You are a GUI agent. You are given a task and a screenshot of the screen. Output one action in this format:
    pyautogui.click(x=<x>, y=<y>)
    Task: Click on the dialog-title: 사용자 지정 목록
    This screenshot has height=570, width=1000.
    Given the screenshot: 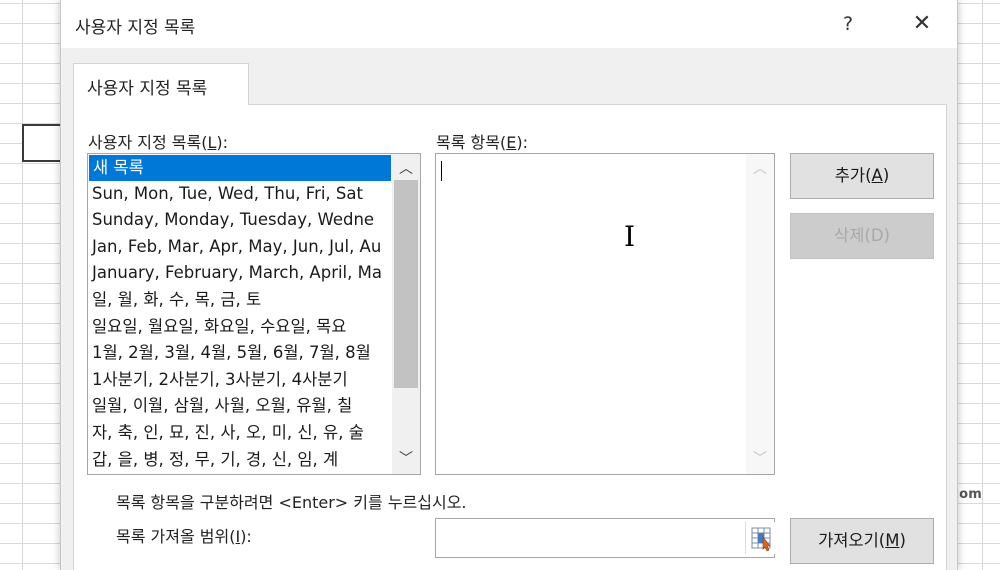 What is the action you would take?
    pyautogui.click(x=135, y=28)
    